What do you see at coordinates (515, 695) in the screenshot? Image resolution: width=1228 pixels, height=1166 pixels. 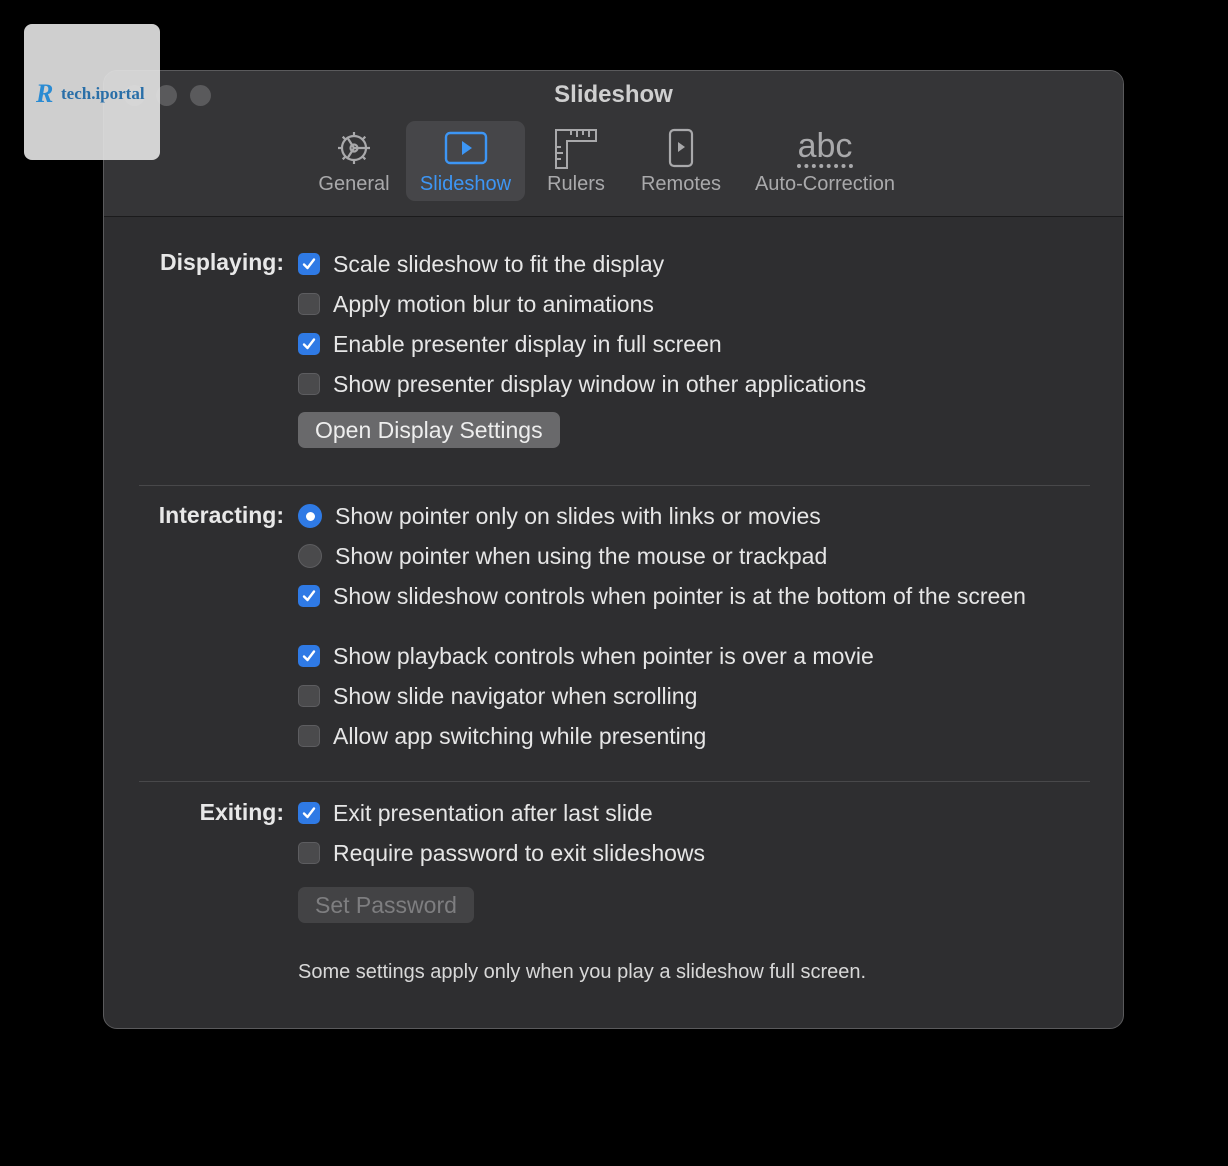 I see `option-label: Show slide navigator when scrolling` at bounding box center [515, 695].